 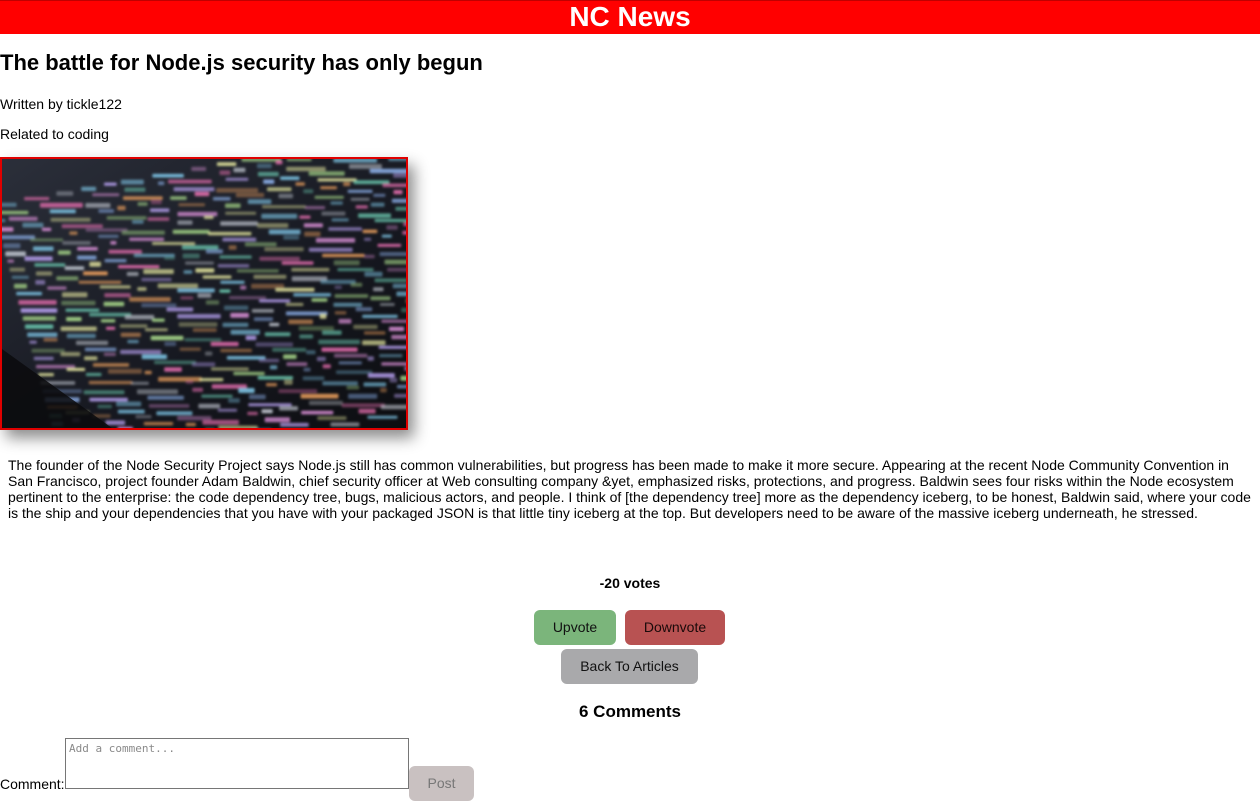 I want to click on comment-input, so click(x=237, y=763).